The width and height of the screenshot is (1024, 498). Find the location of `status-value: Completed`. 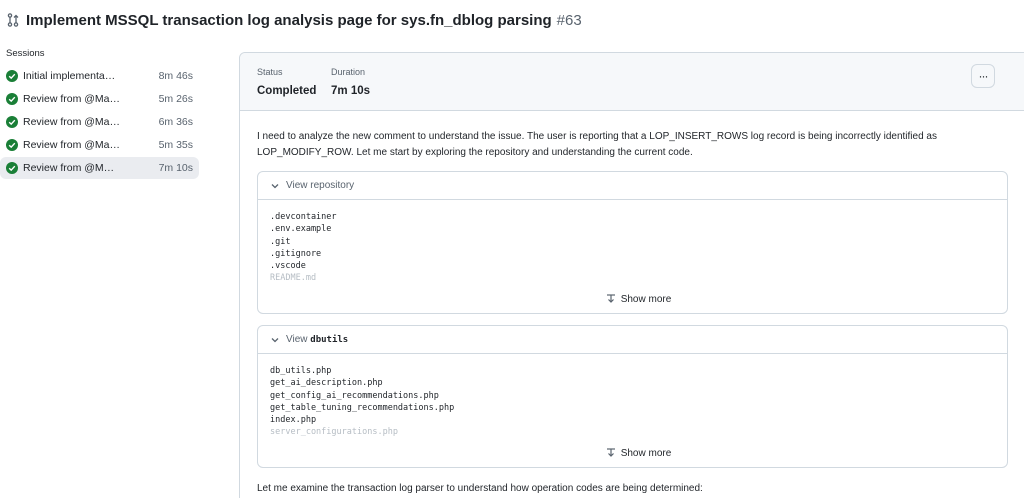

status-value: Completed is located at coordinates (287, 91).